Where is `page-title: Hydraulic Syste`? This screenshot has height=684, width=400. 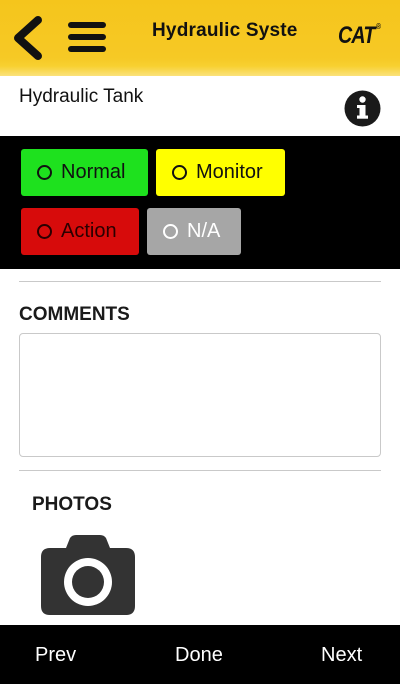
page-title: Hydraulic Syste is located at coordinates (225, 30).